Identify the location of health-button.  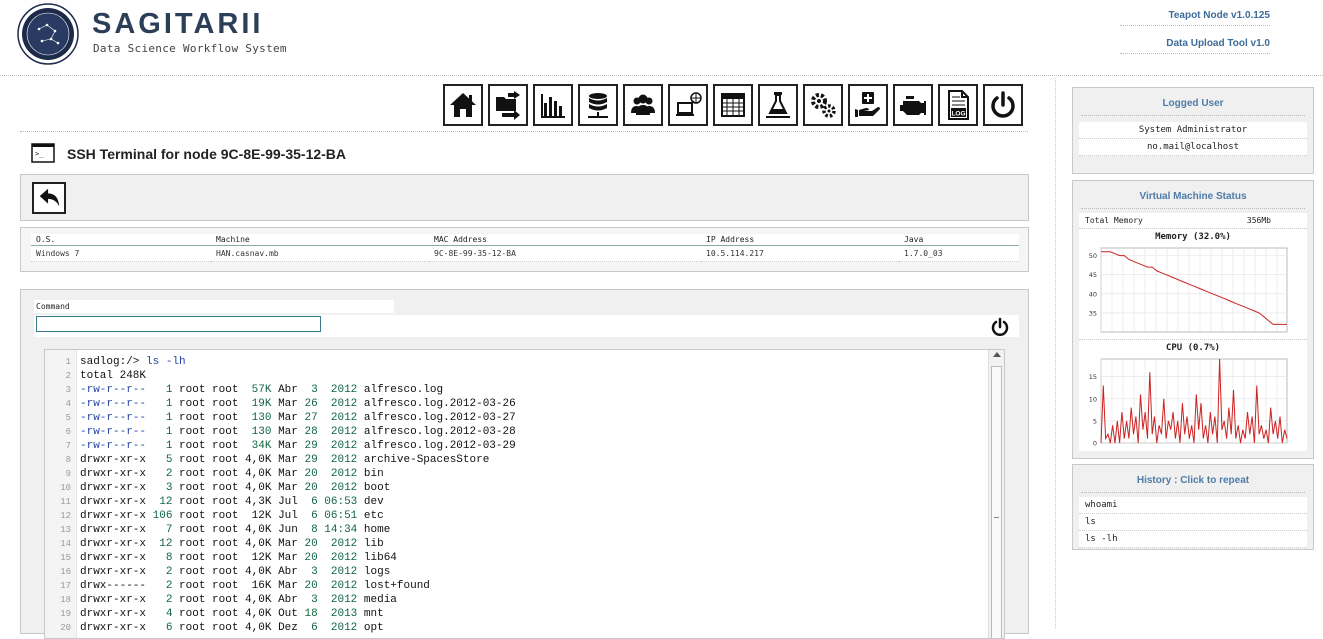
(868, 105).